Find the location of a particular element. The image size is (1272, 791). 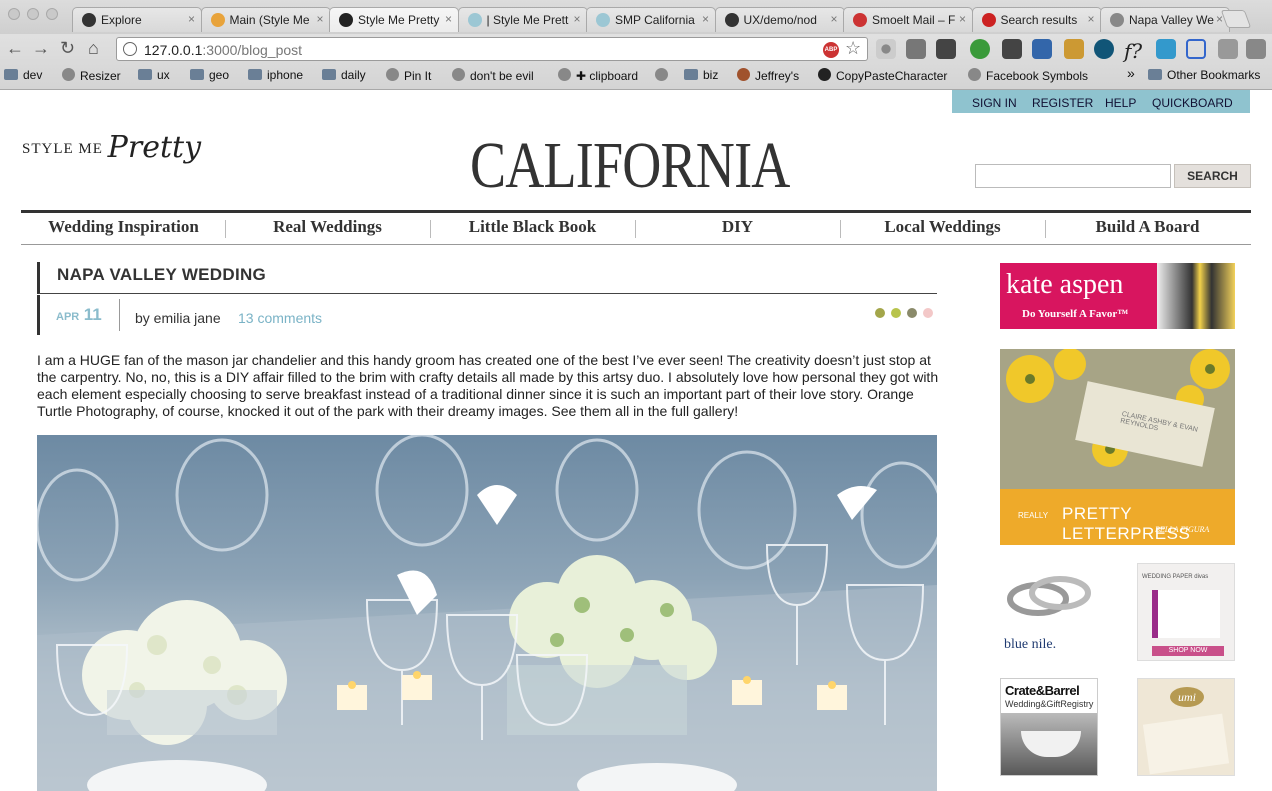

crate-barrel-ad: Crate&Barrel Wedding&GiftRegistry is located at coordinates (1049, 727).